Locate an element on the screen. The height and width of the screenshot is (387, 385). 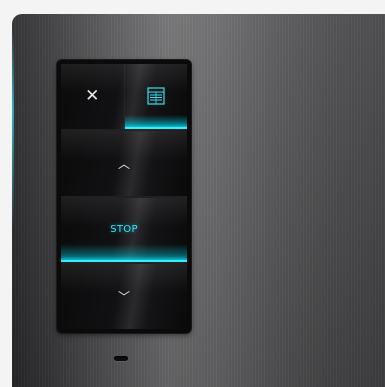
stop-label: STOP is located at coordinates (124, 230).